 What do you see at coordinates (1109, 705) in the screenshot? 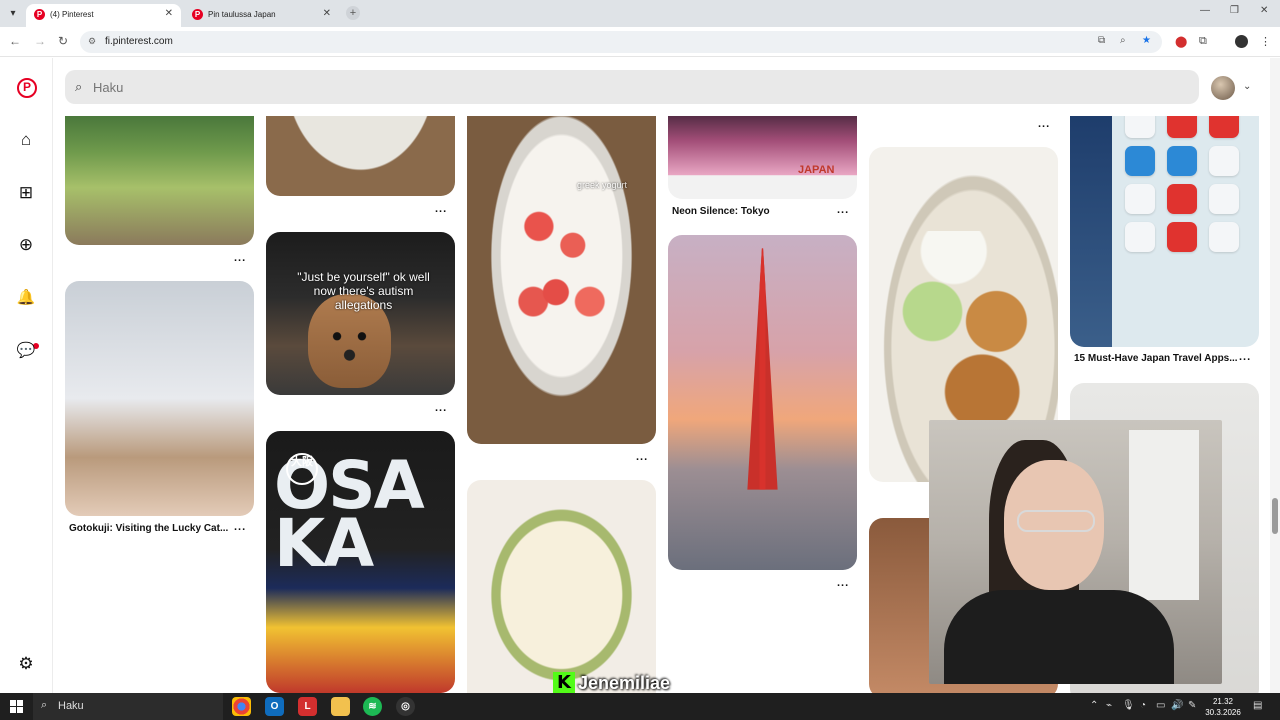
I see `tray-network-icon: ⌁` at bounding box center [1109, 705].